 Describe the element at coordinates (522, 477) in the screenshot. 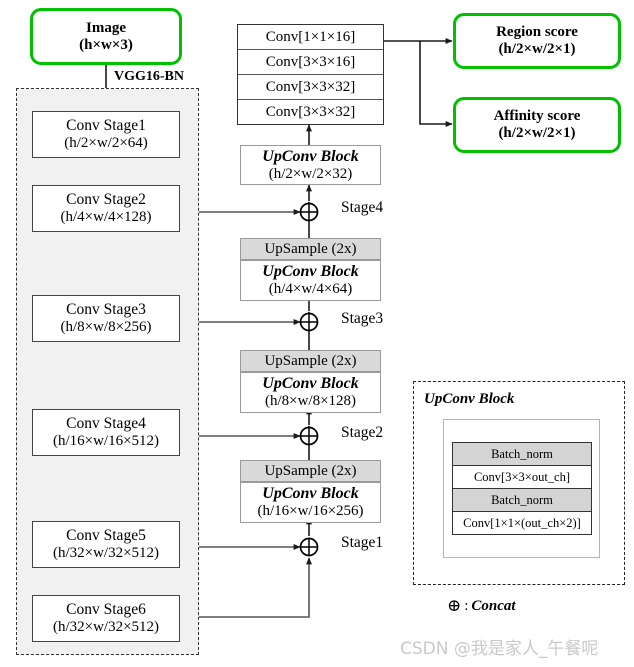

I see `upconv-detail-row-conv3x3: Conv[3×3×out_ch]` at that location.